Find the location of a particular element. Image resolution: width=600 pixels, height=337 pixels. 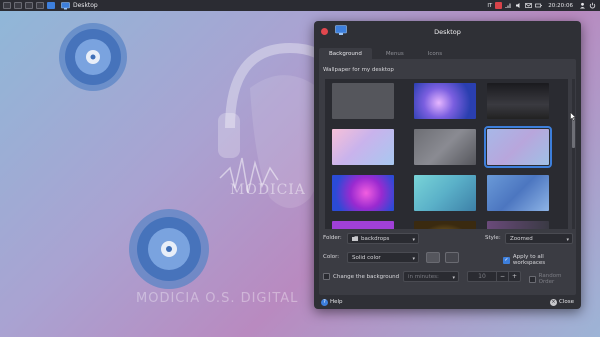

folder-label: Folder: is located at coordinates (332, 238).